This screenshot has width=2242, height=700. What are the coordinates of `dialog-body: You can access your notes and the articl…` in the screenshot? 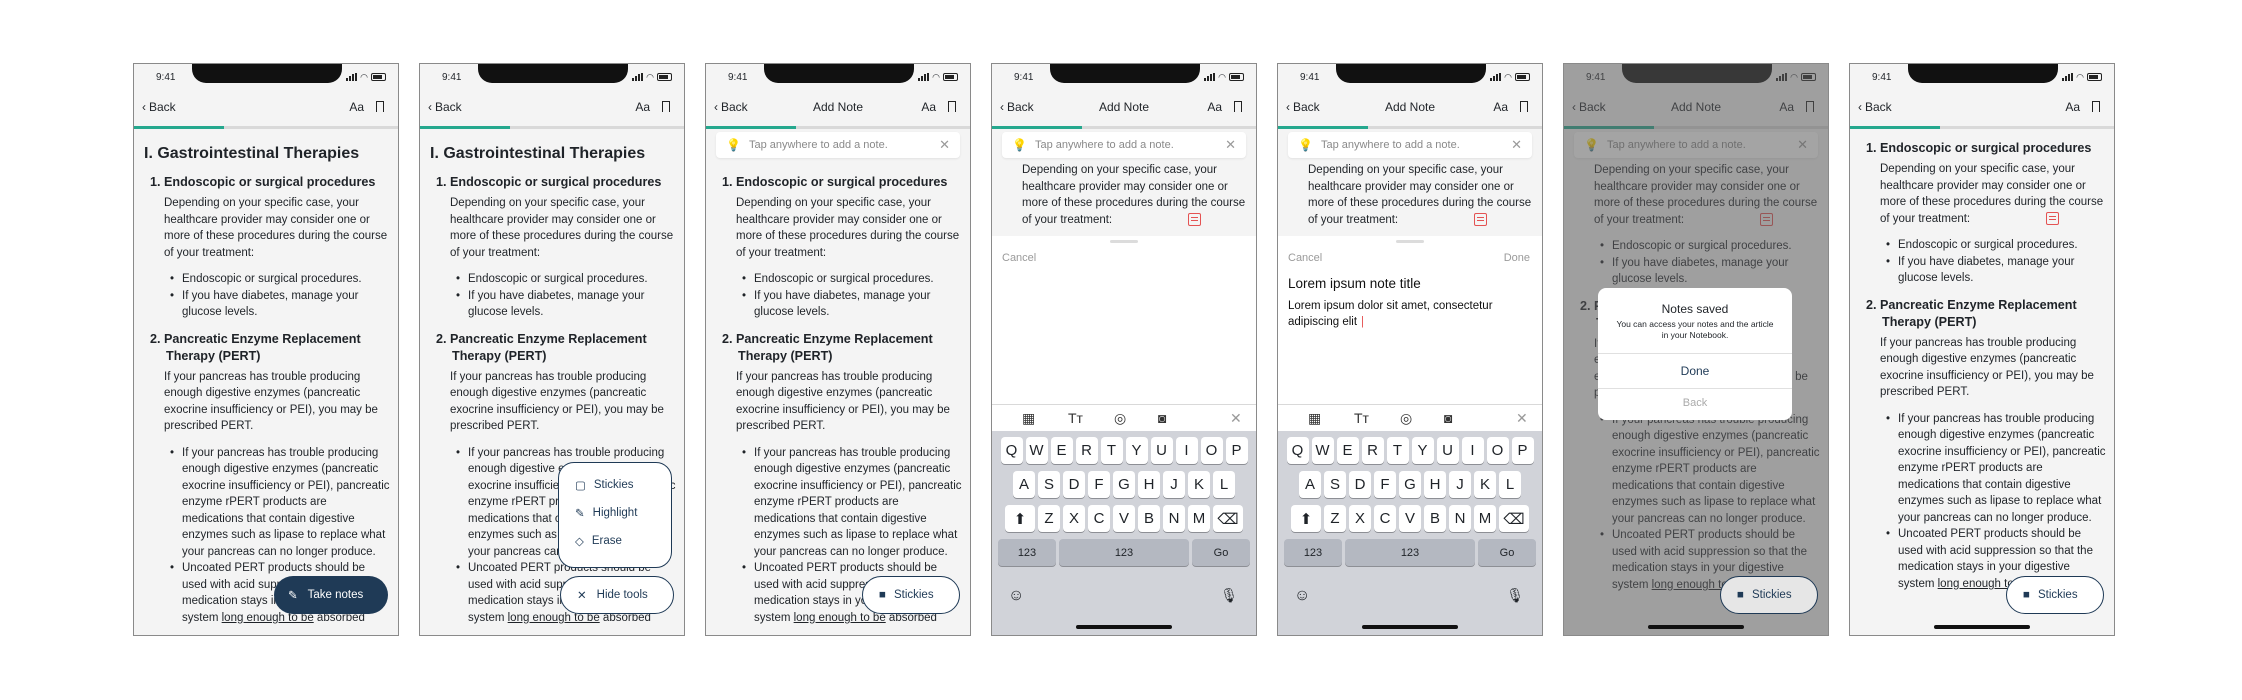 It's located at (1695, 329).